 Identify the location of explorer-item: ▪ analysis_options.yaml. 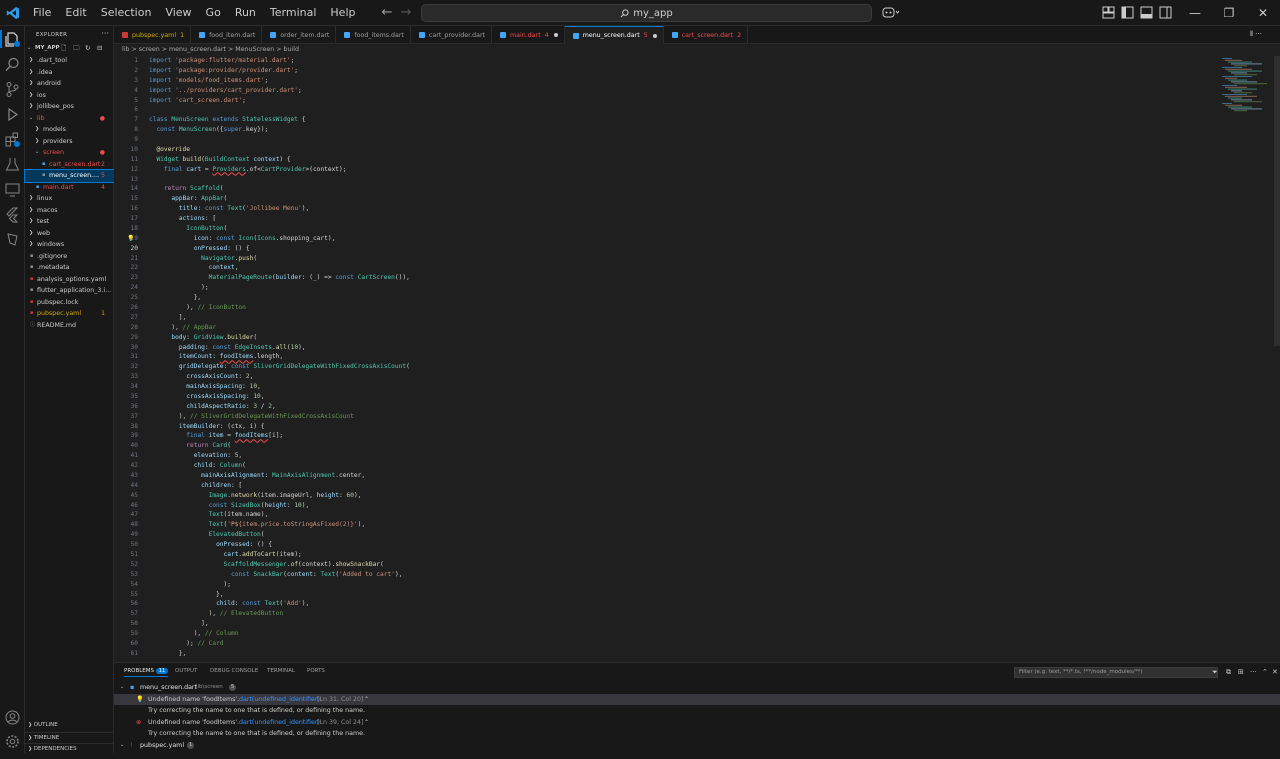
(69, 280).